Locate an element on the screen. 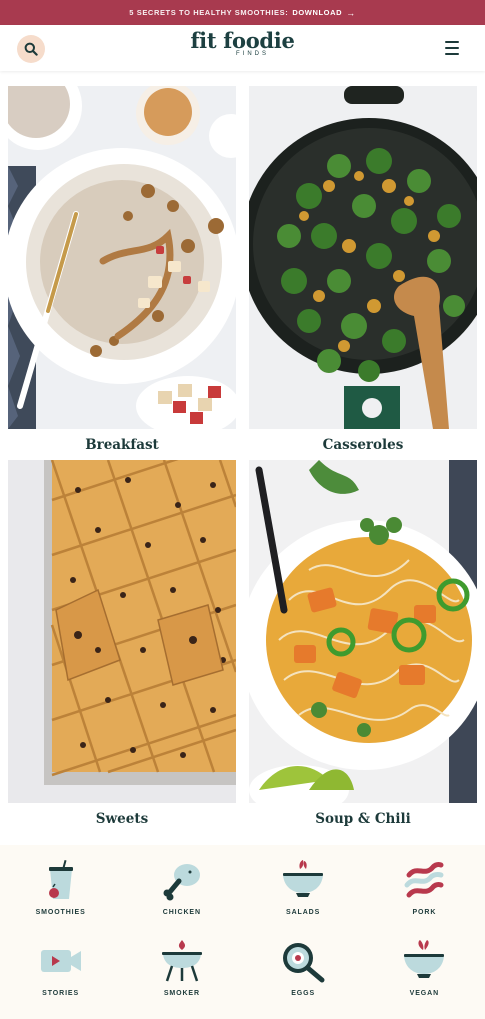  icon-label: EGGS is located at coordinates (303, 993).